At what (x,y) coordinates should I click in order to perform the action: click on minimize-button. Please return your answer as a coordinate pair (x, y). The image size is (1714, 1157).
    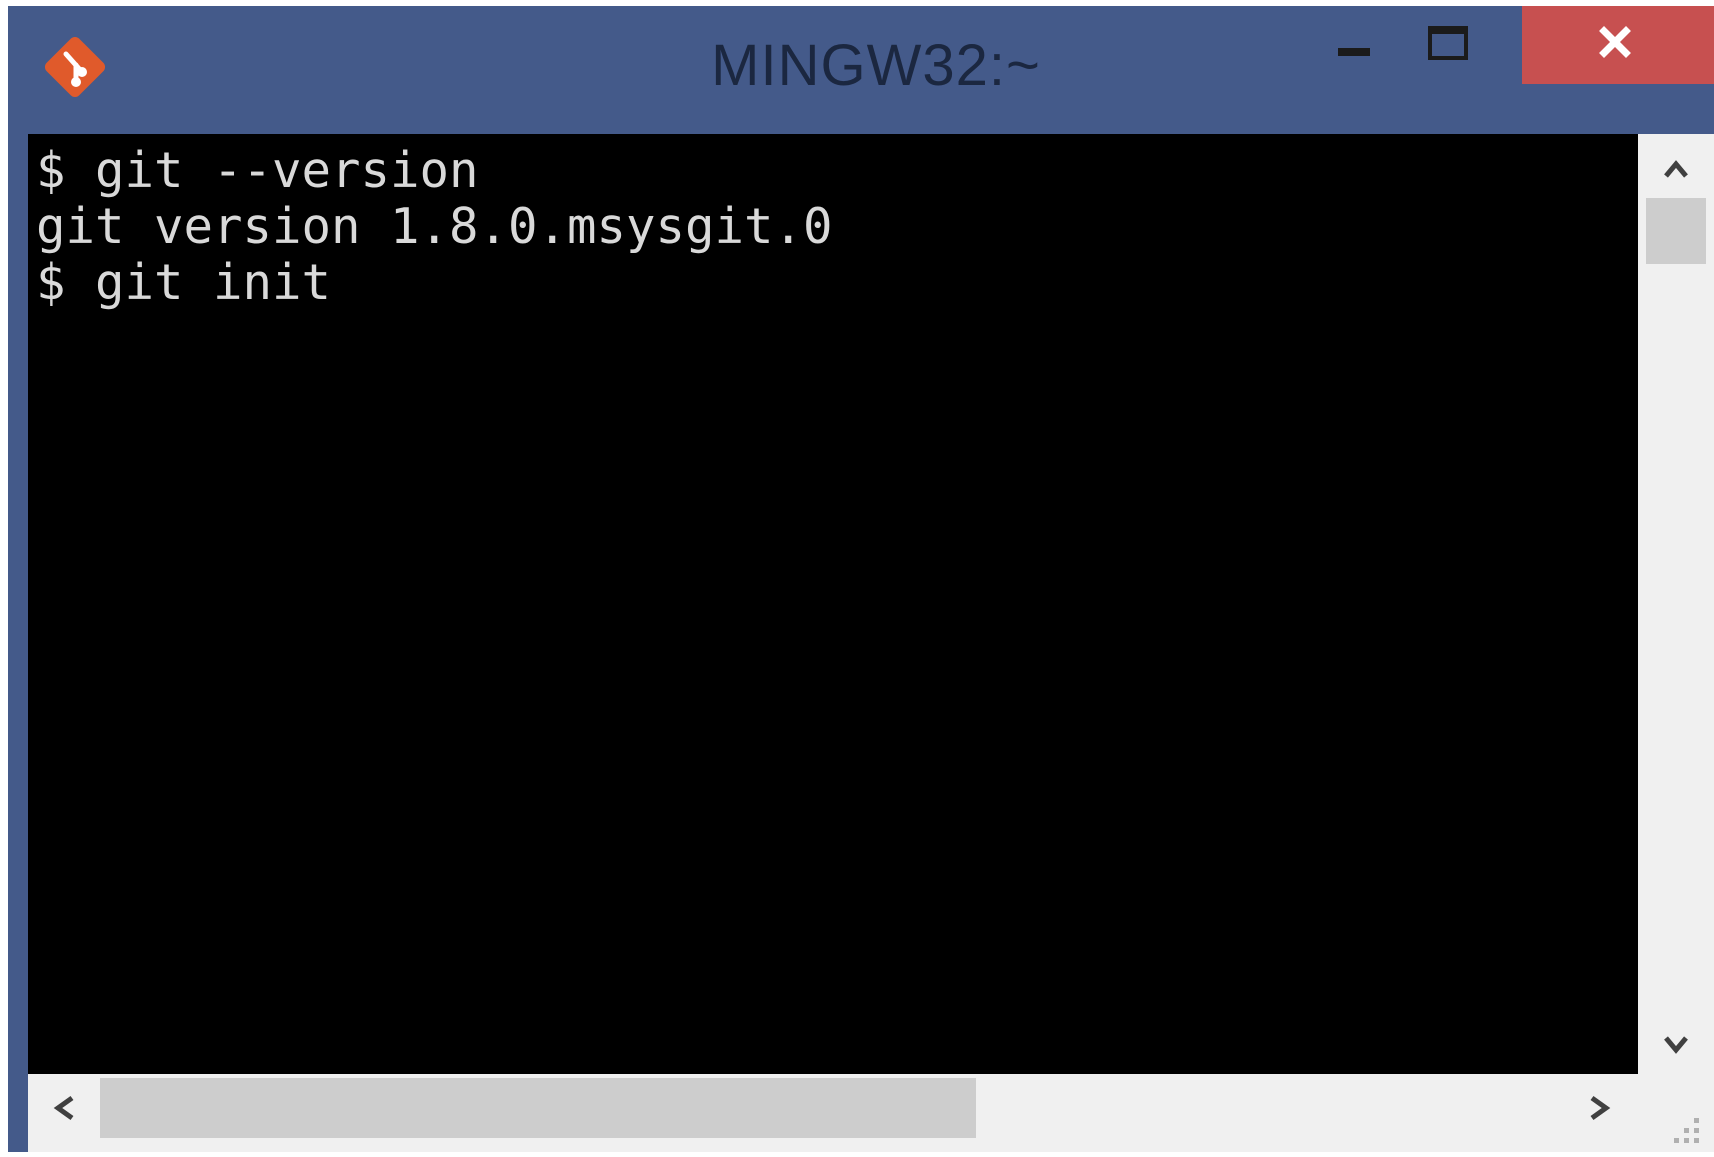
    Looking at the image, I should click on (1354, 45).